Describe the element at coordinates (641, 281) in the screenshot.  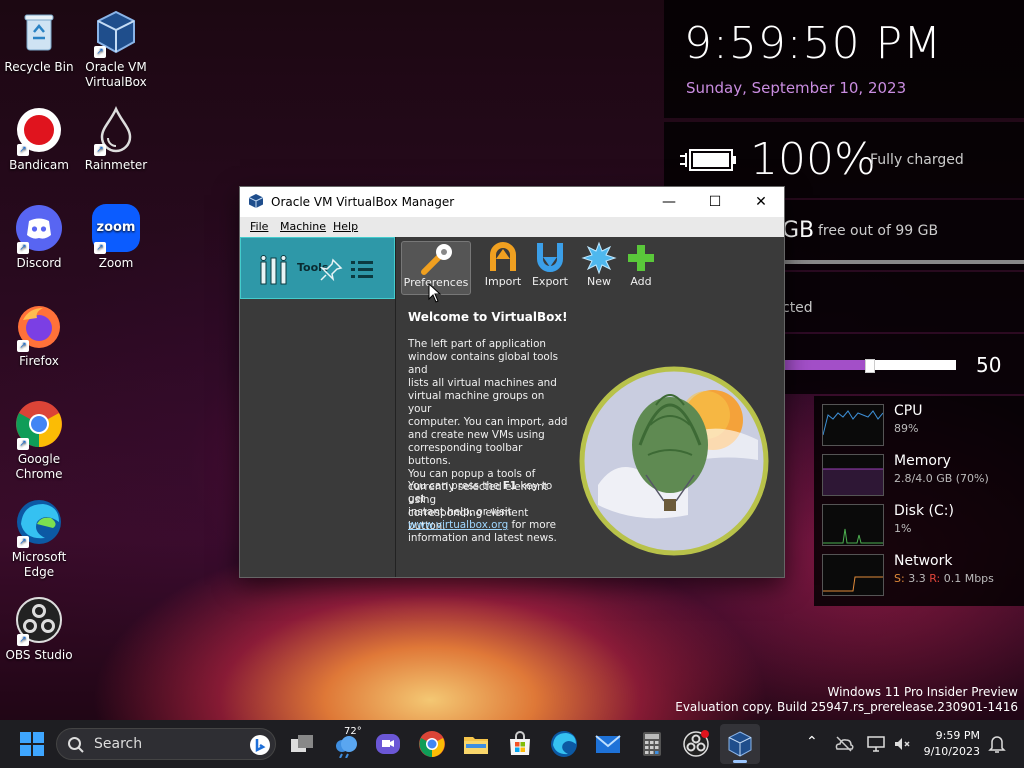
I see `add-label: Add` at that location.